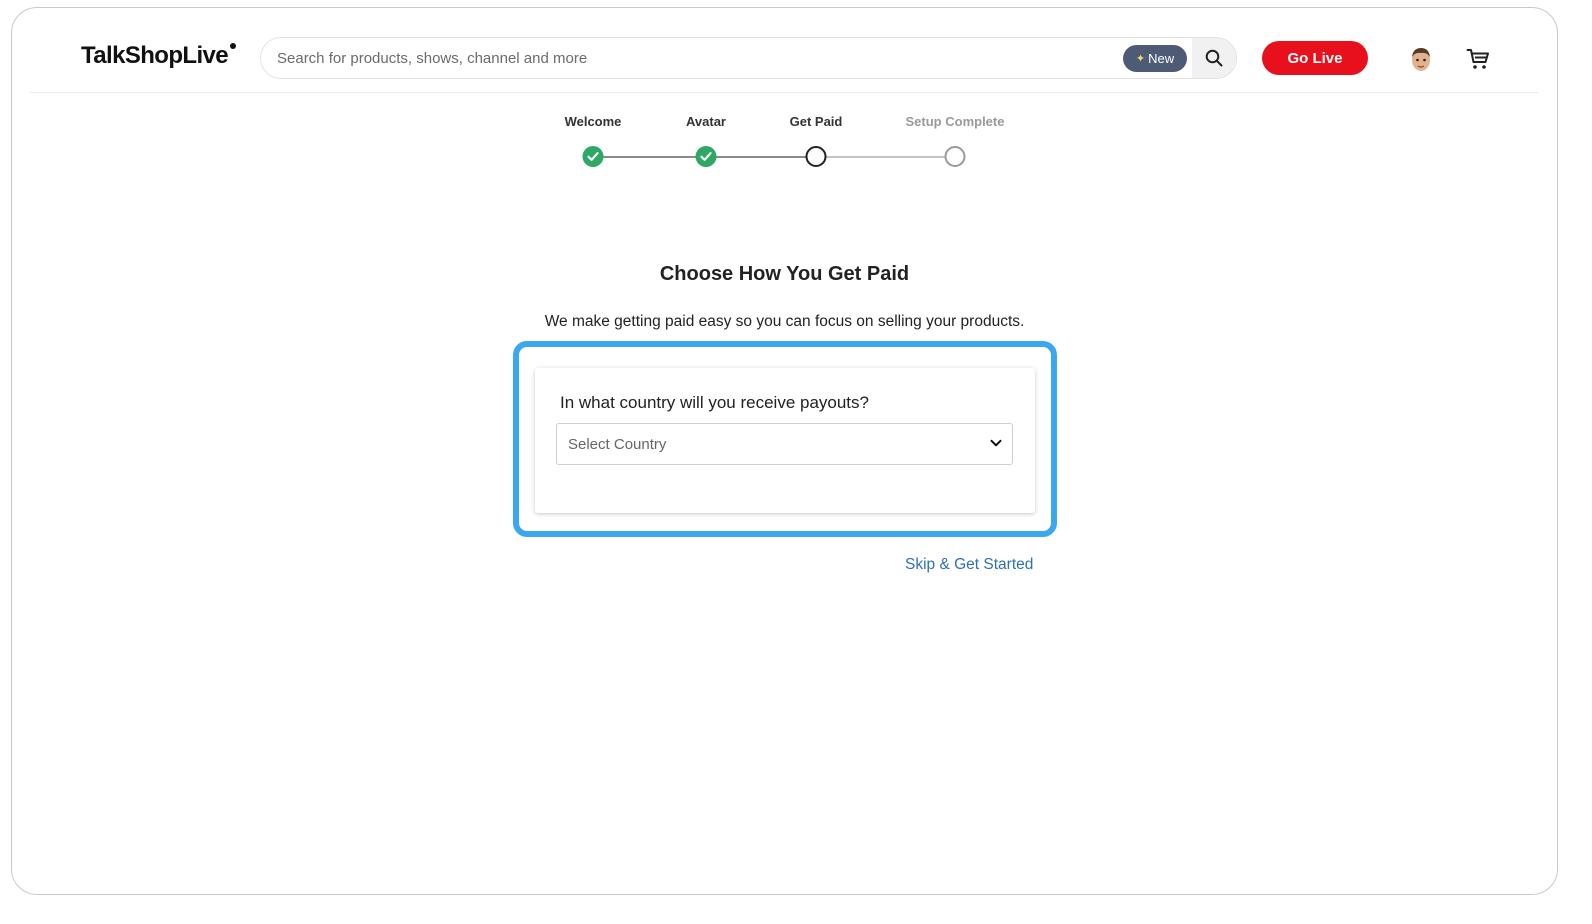  What do you see at coordinates (155, 55) in the screenshot?
I see `logo-text: TalkShopLive` at bounding box center [155, 55].